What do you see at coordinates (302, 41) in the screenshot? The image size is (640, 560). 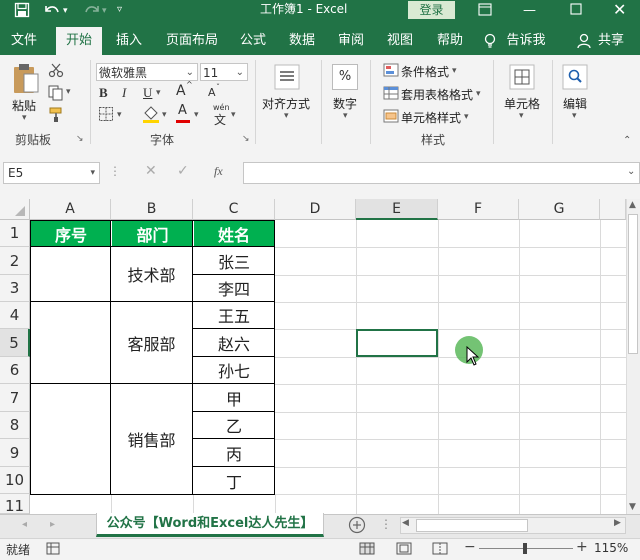 I see `tab-data: 数据` at bounding box center [302, 41].